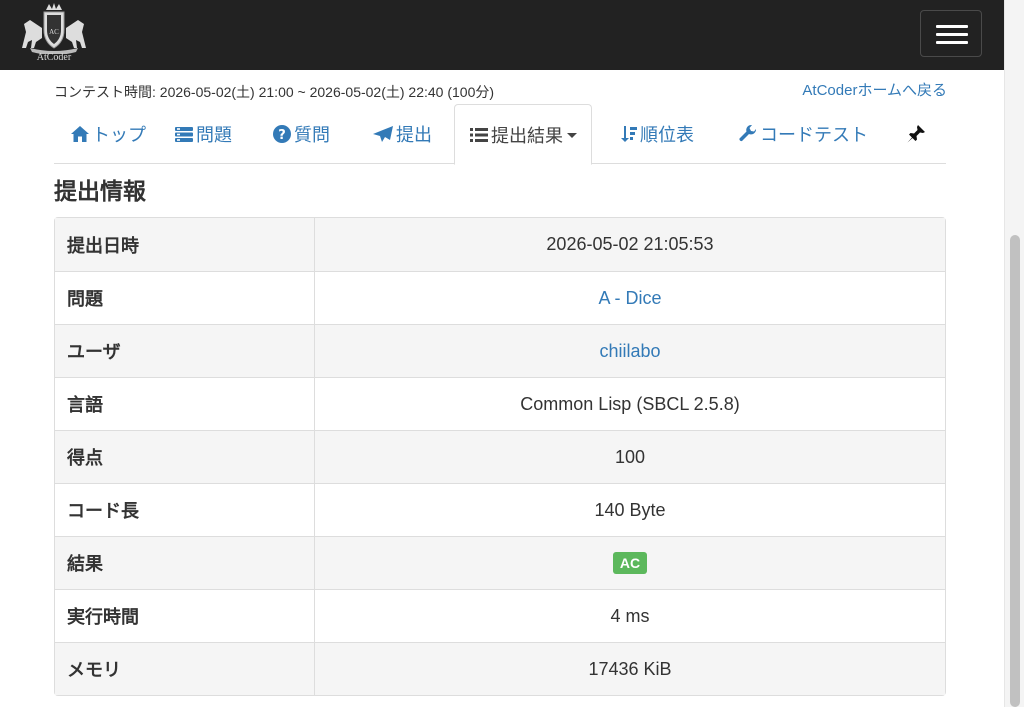 This screenshot has width=1024, height=707. I want to click on tab-standings: 順位表, so click(657, 134).